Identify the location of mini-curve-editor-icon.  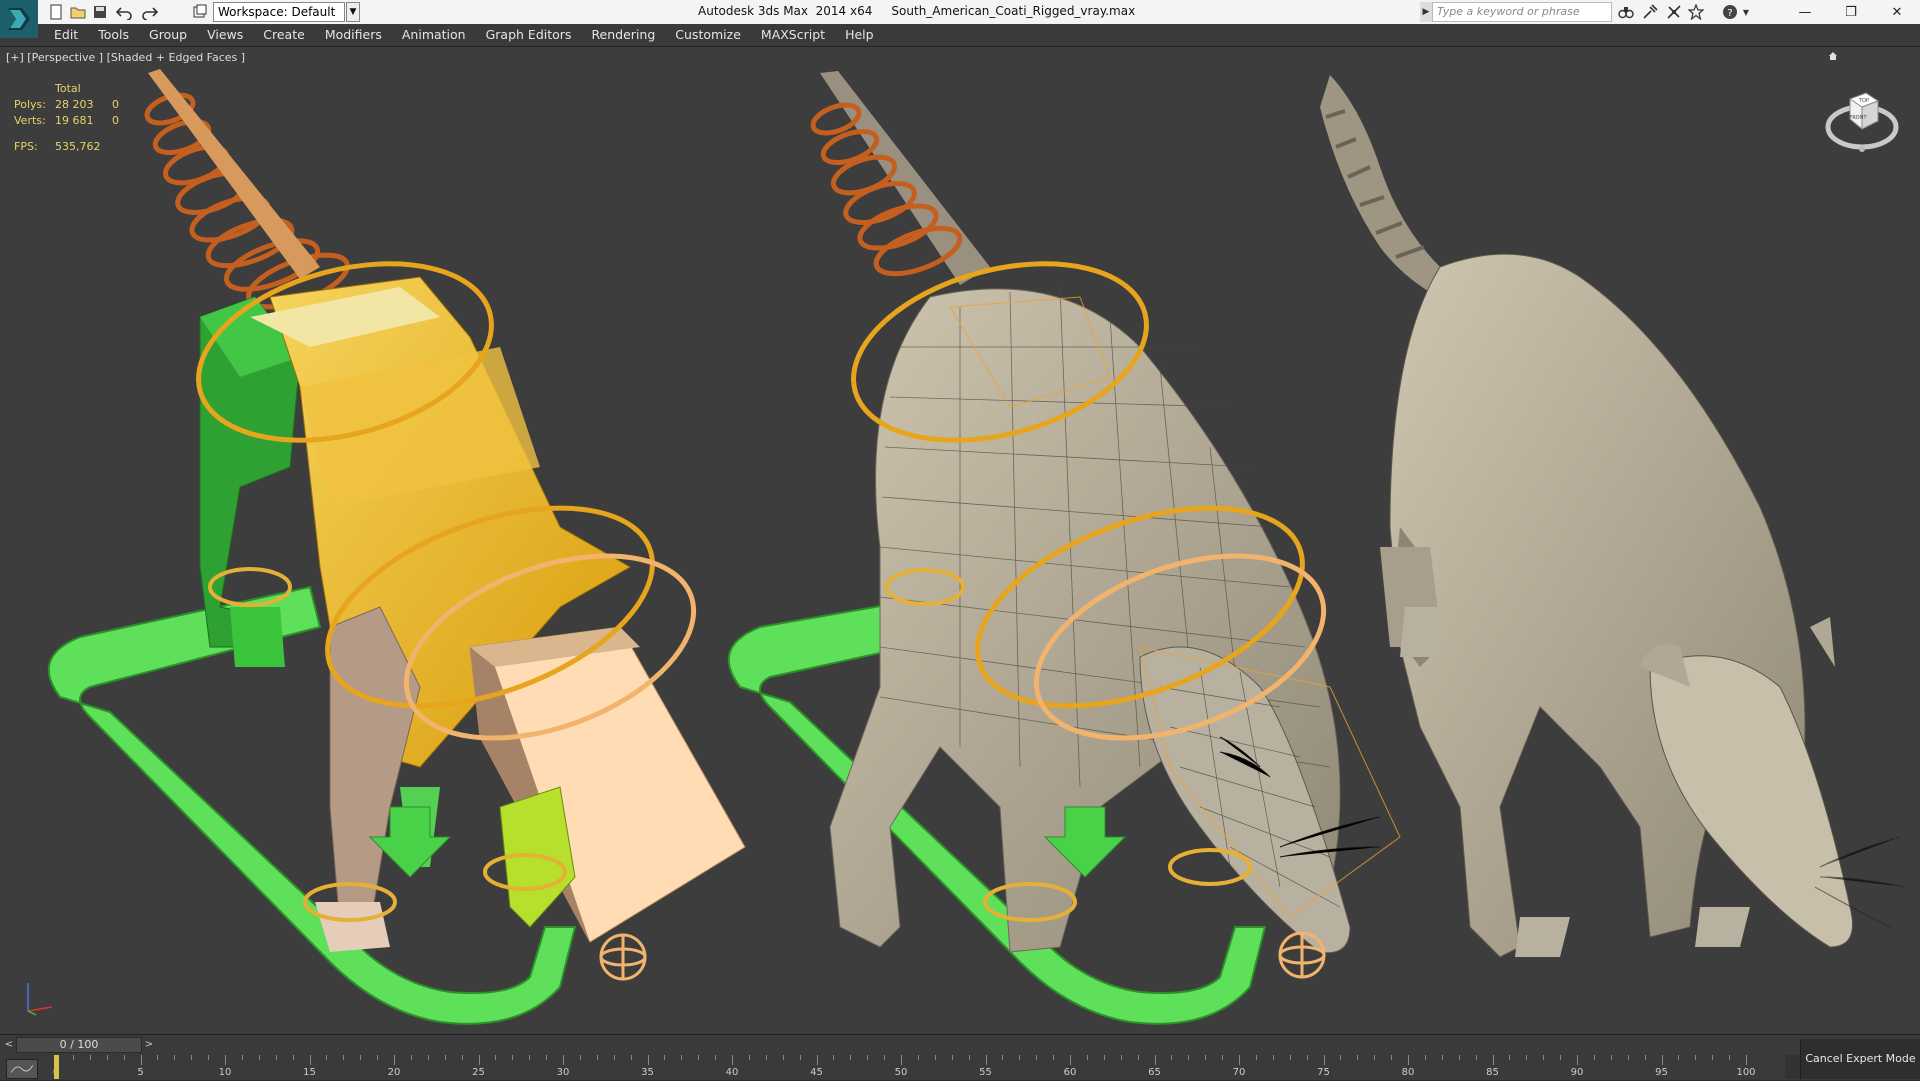
(22, 1069).